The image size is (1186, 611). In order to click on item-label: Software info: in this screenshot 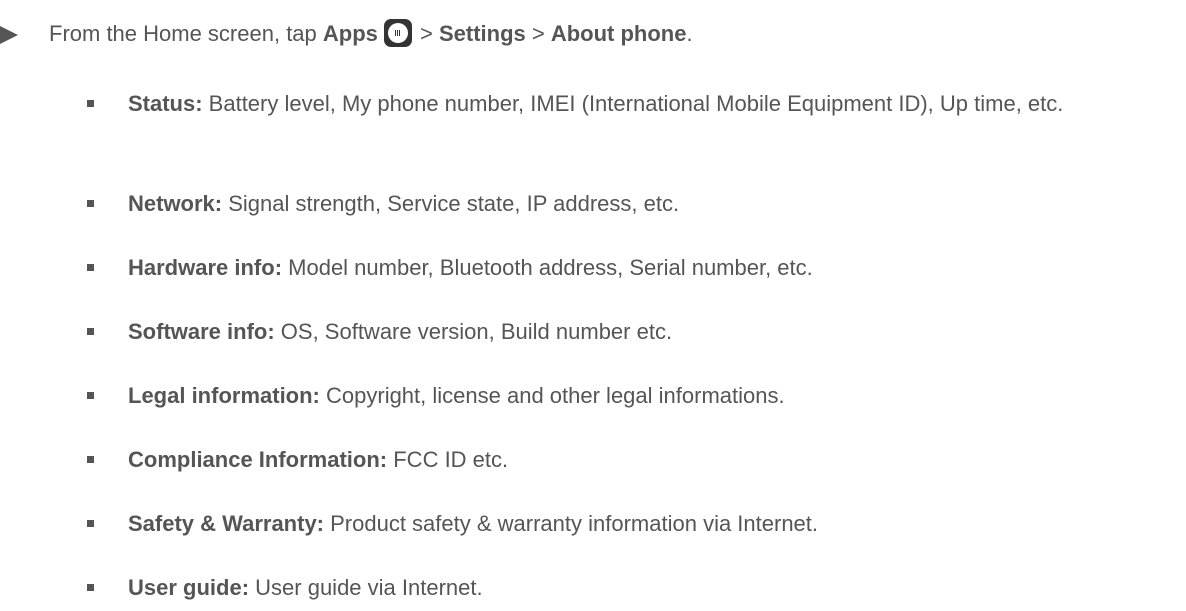, I will do `click(201, 331)`.